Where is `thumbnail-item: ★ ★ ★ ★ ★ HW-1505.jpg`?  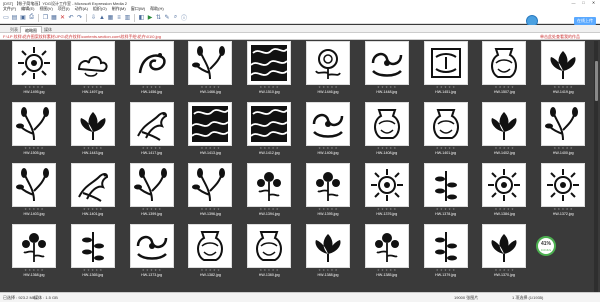
thumbnail-item: ★ ★ ★ ★ ★ HW-1505.jpg is located at coordinates (34, 129).